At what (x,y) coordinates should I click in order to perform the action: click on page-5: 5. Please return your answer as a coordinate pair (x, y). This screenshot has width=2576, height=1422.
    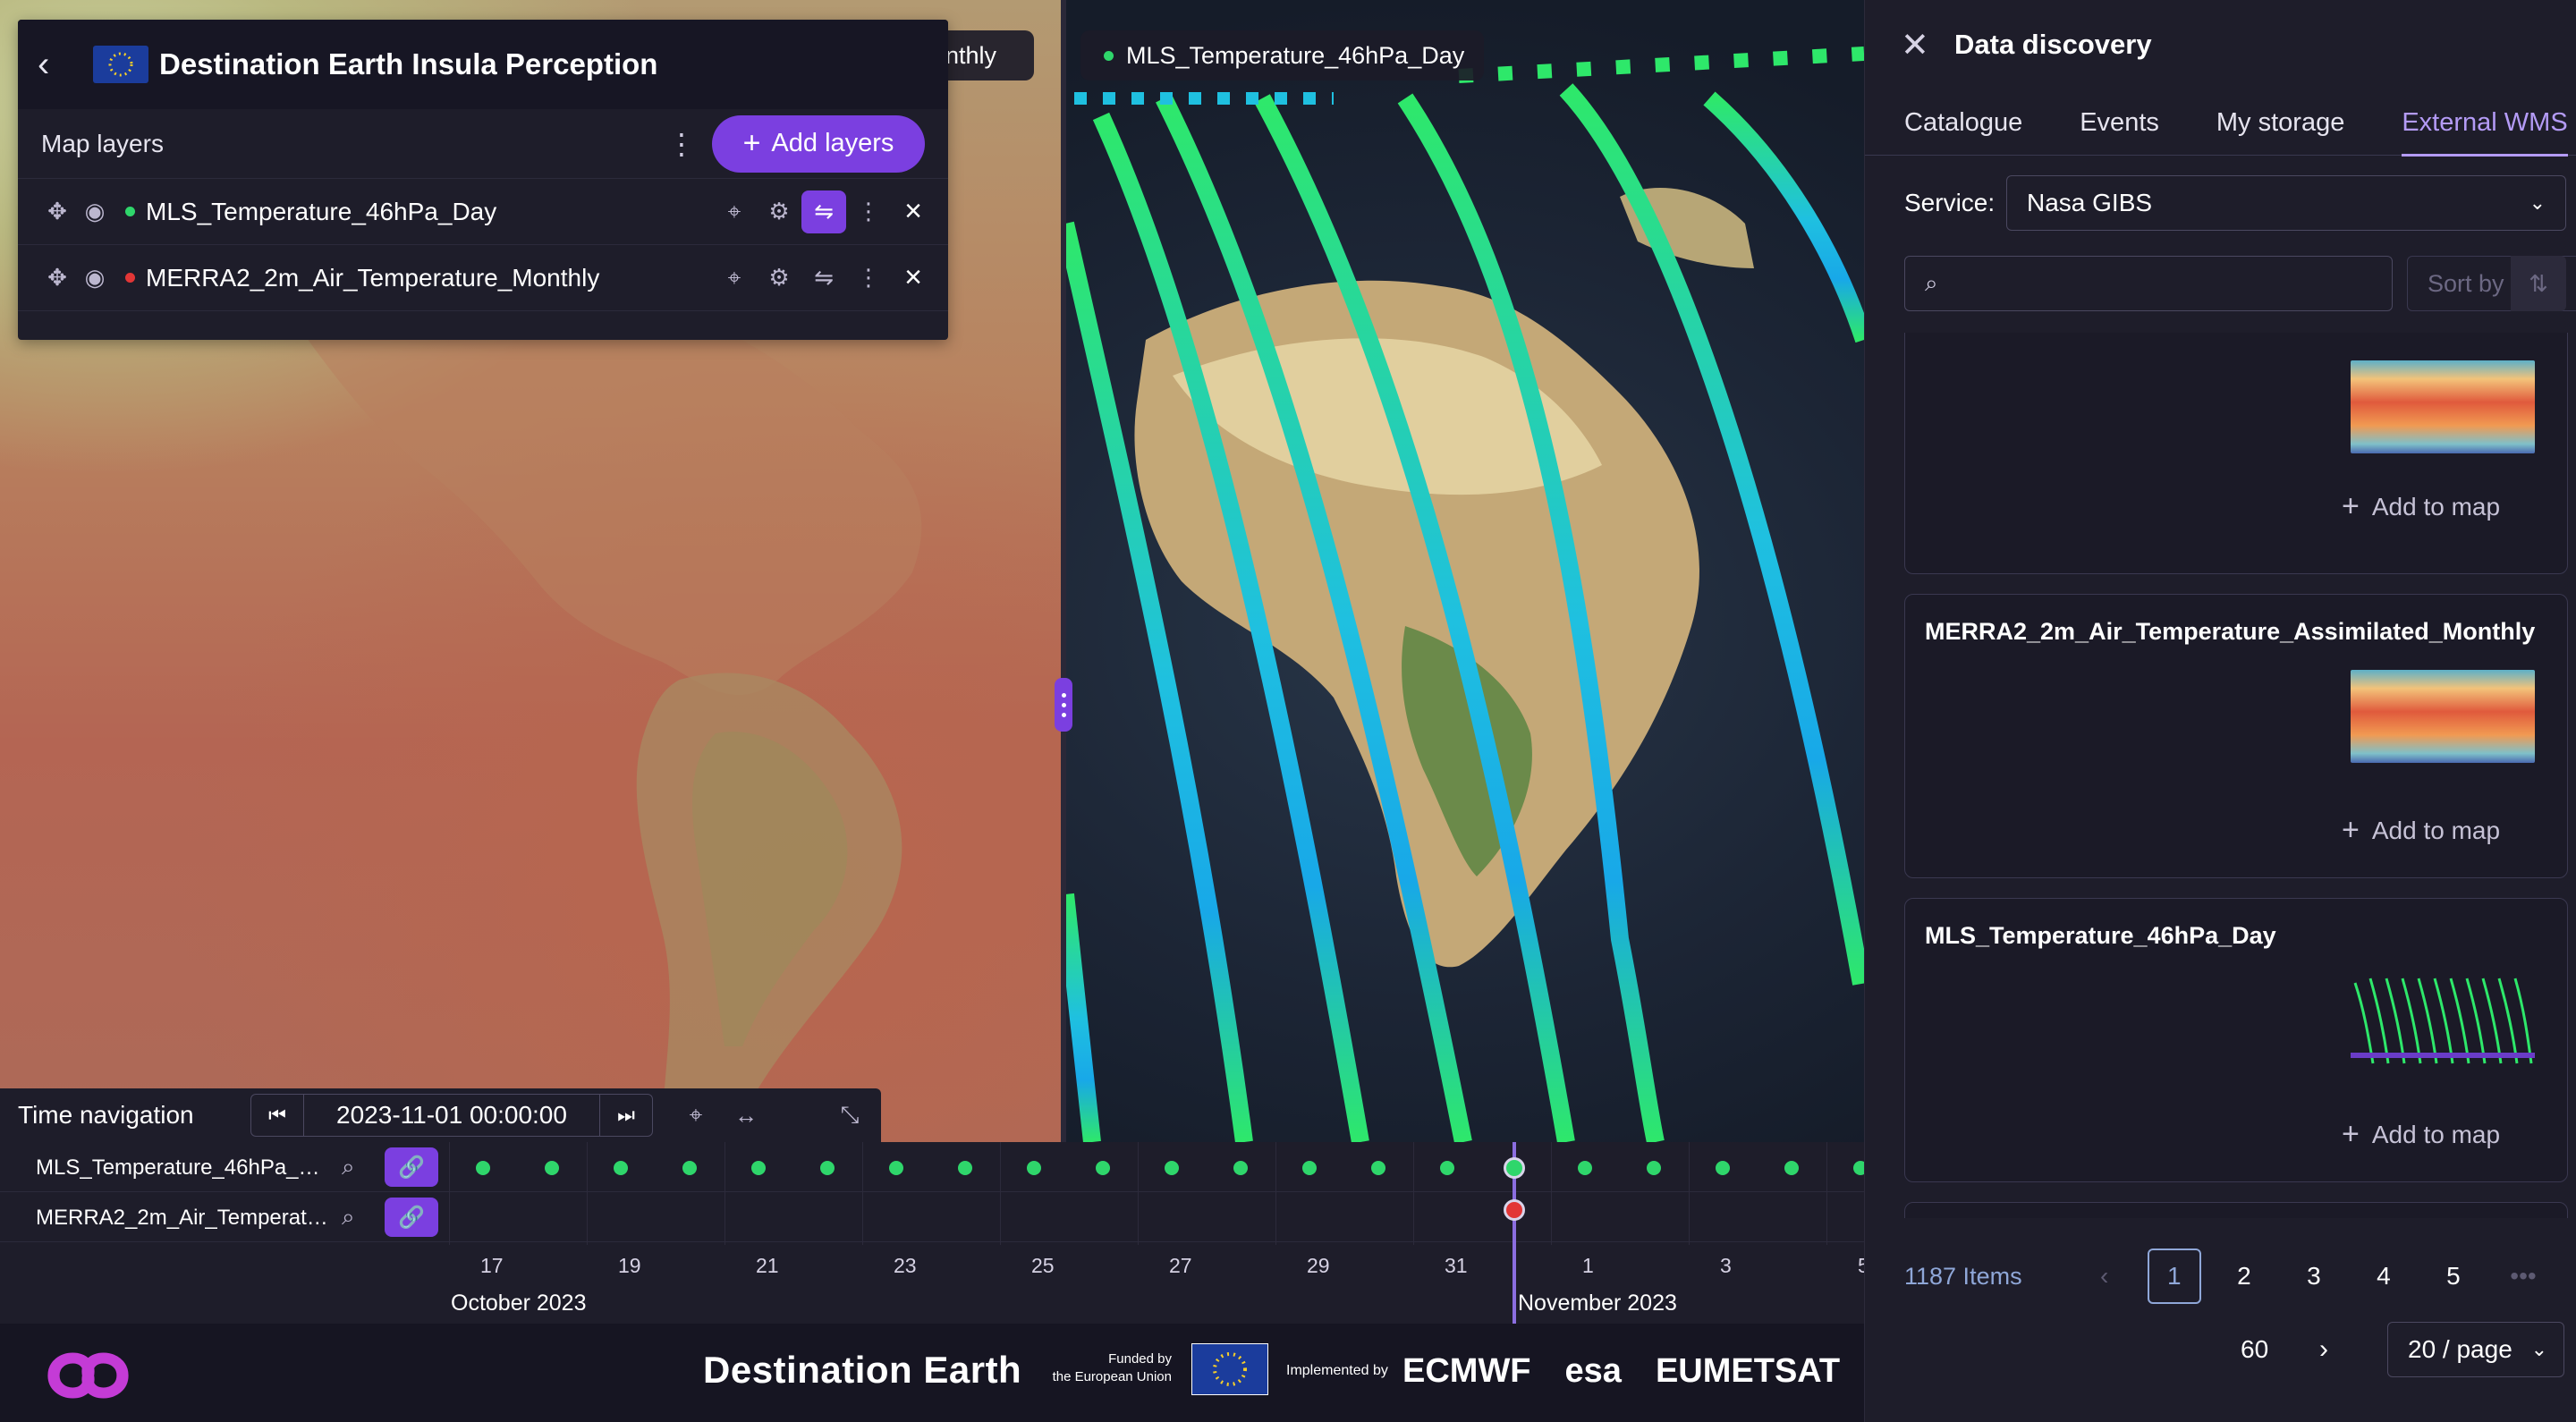
    Looking at the image, I should click on (2453, 1276).